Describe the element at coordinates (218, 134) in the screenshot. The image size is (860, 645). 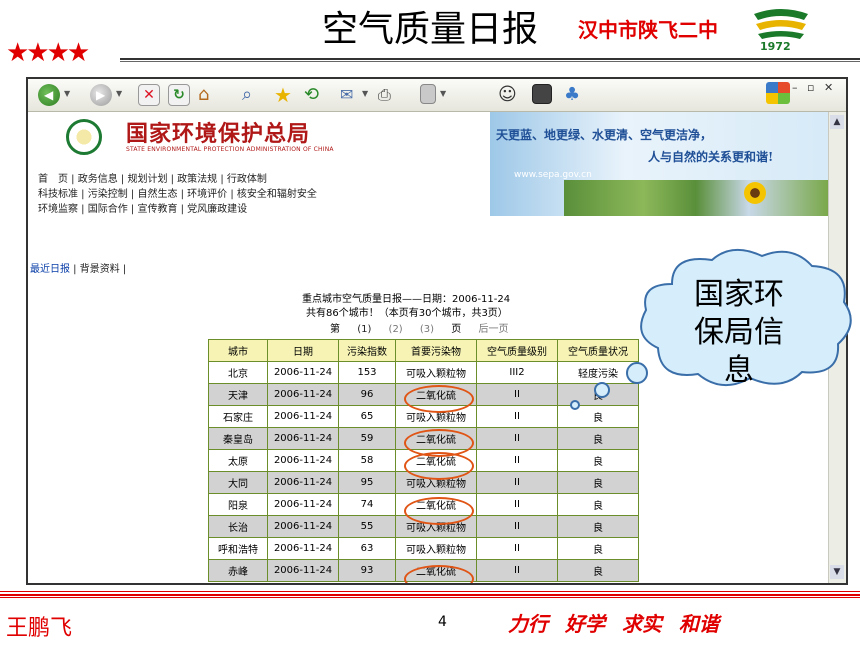
I see `agency-name: 国家环境保护总局` at that location.